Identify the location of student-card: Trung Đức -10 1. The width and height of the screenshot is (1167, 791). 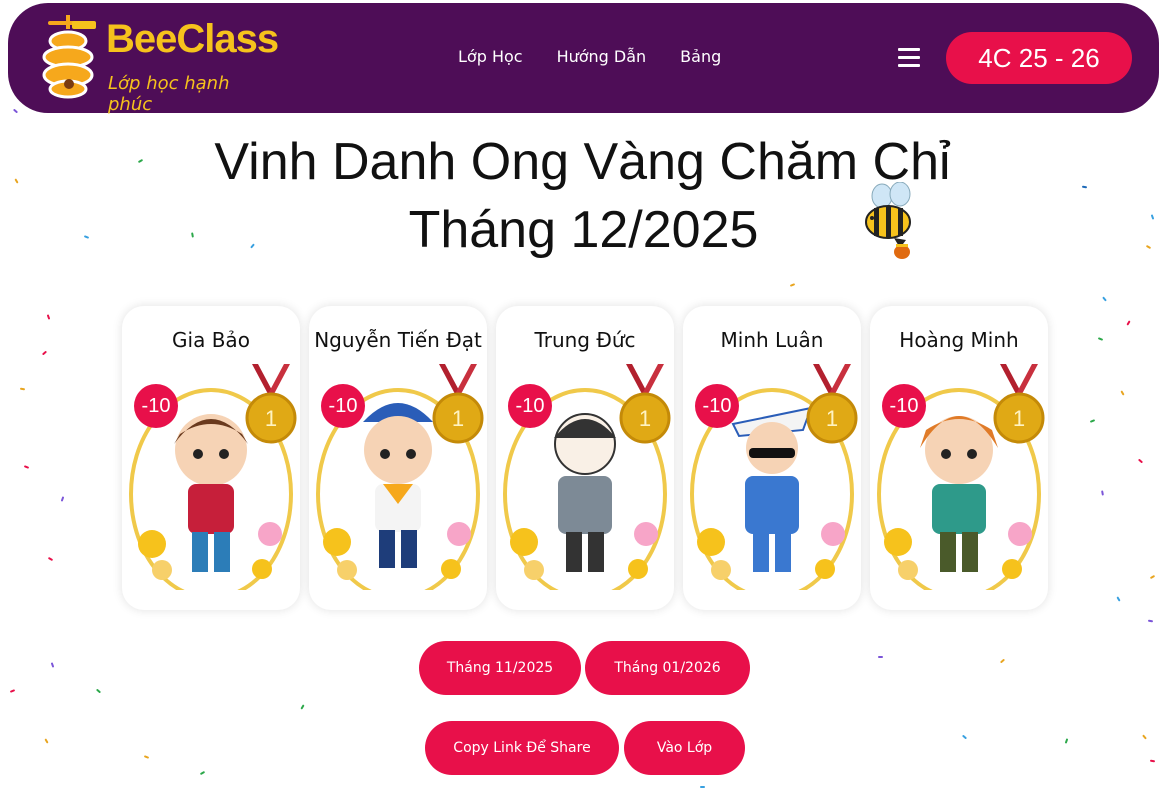
(585, 458).